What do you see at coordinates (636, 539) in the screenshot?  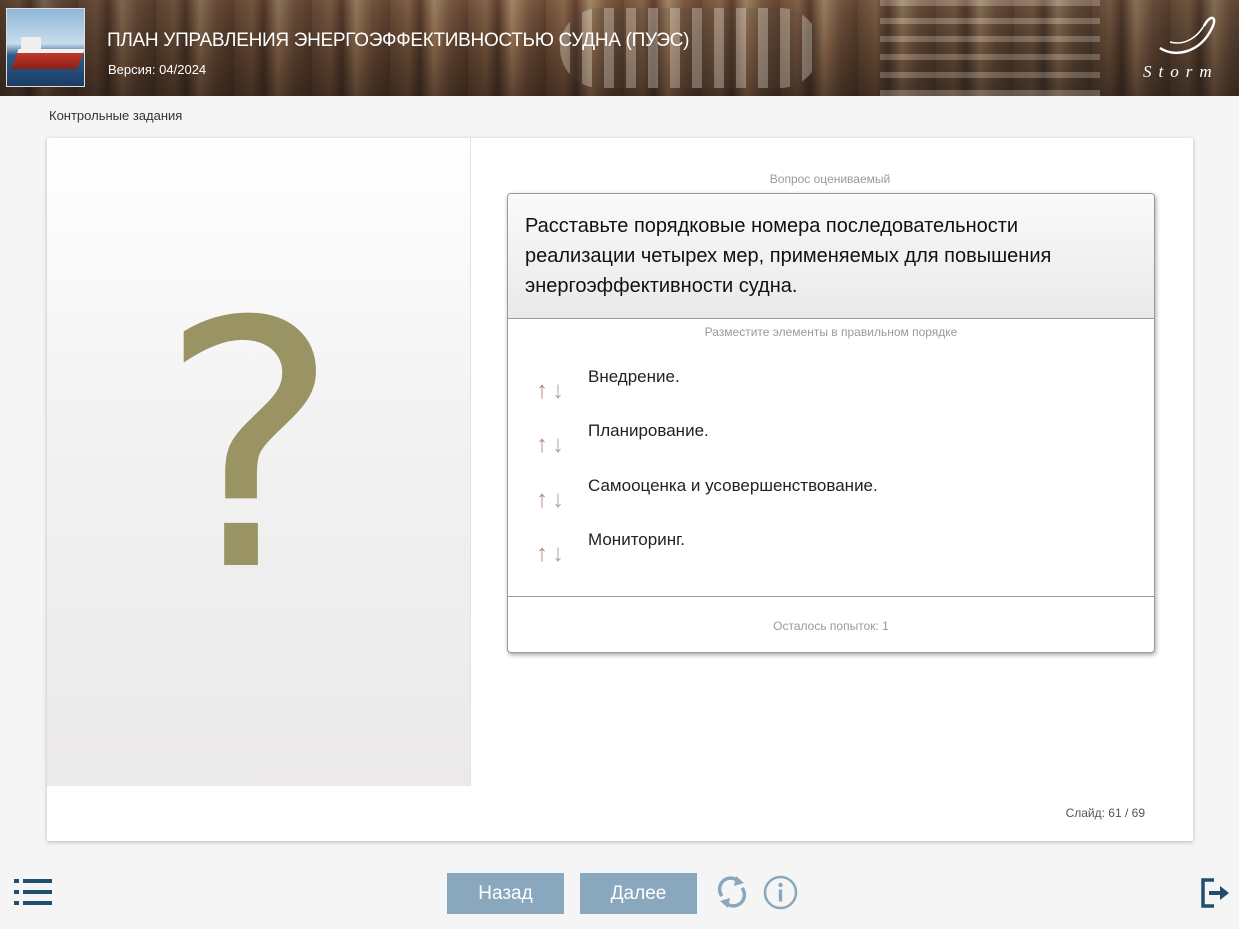 I see `sequence-item-label: Мониторинг.` at bounding box center [636, 539].